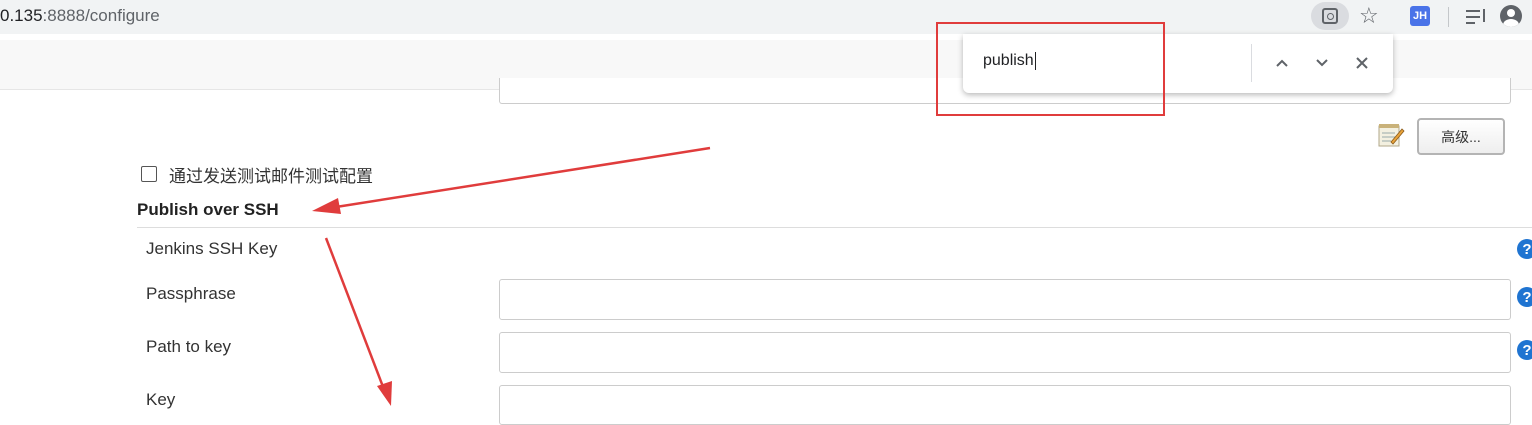 The image size is (1532, 425). What do you see at coordinates (1369, 16) in the screenshot?
I see `bookmark-star-icon: ☆` at bounding box center [1369, 16].